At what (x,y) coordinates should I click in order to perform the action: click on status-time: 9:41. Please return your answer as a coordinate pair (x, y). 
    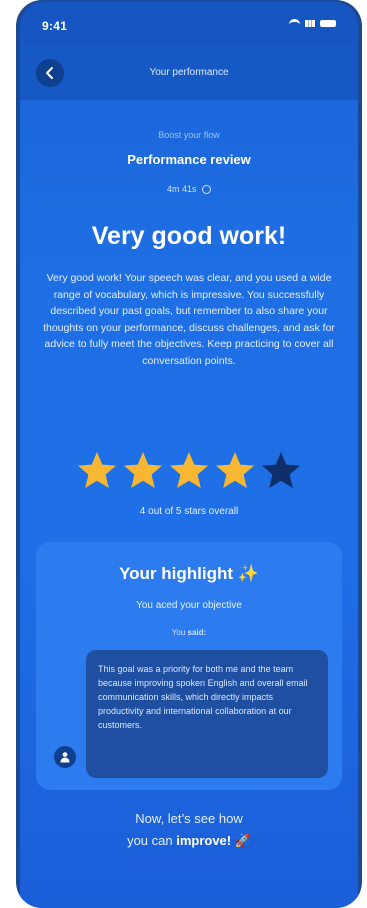
    Looking at the image, I should click on (55, 26).